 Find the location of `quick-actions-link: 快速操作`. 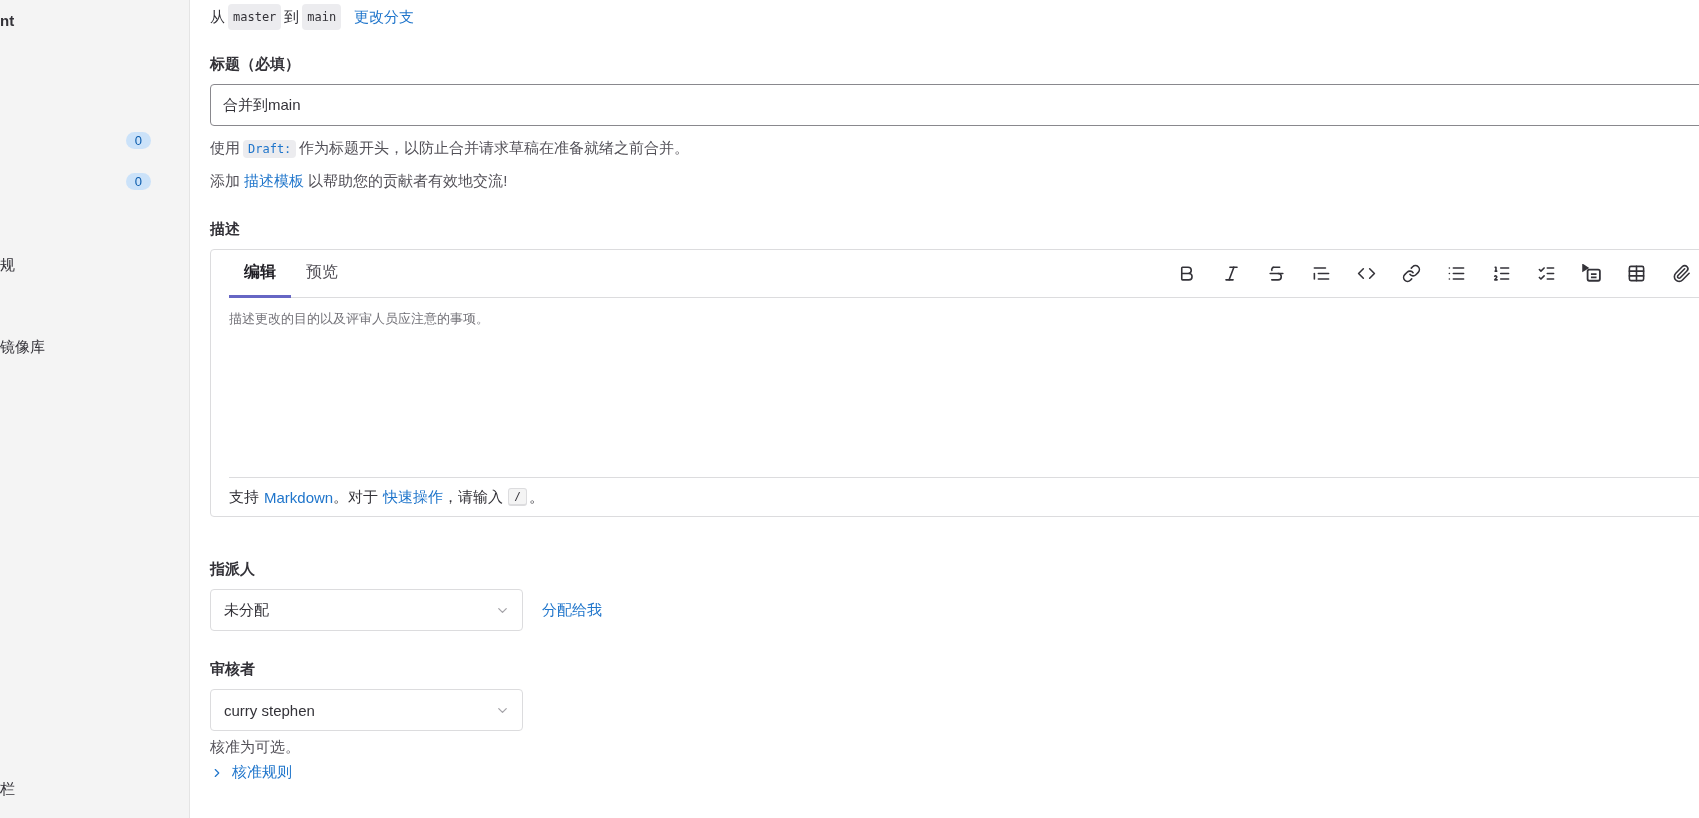

quick-actions-link: 快速操作 is located at coordinates (413, 497).